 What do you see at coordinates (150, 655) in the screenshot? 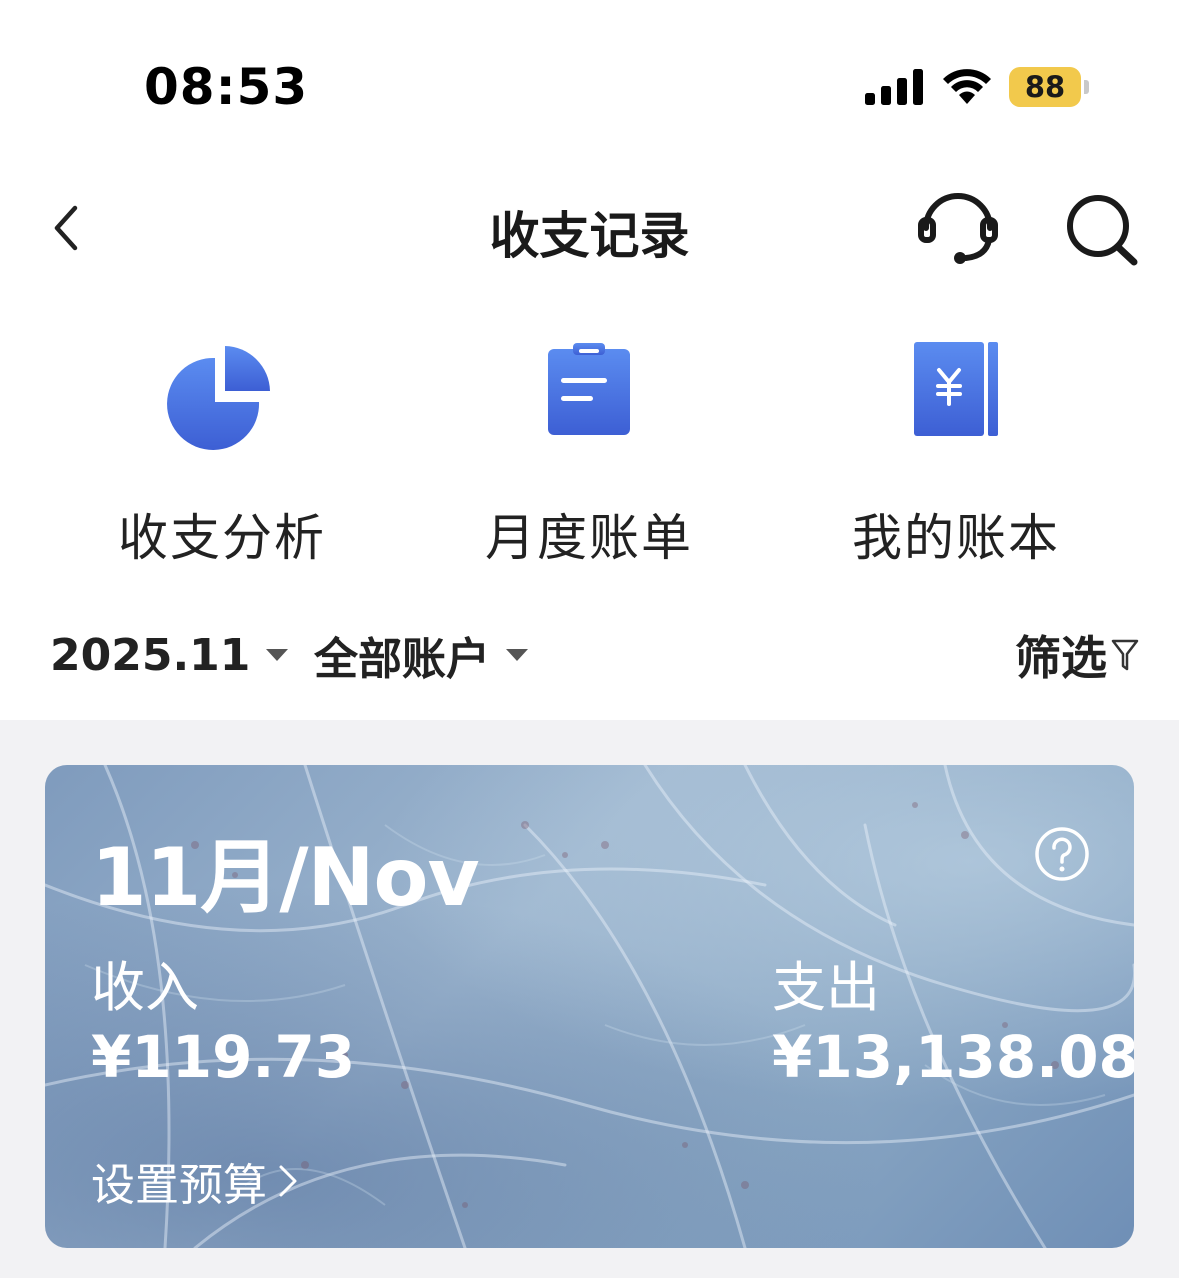
I see `month-value: 2025.11` at bounding box center [150, 655].